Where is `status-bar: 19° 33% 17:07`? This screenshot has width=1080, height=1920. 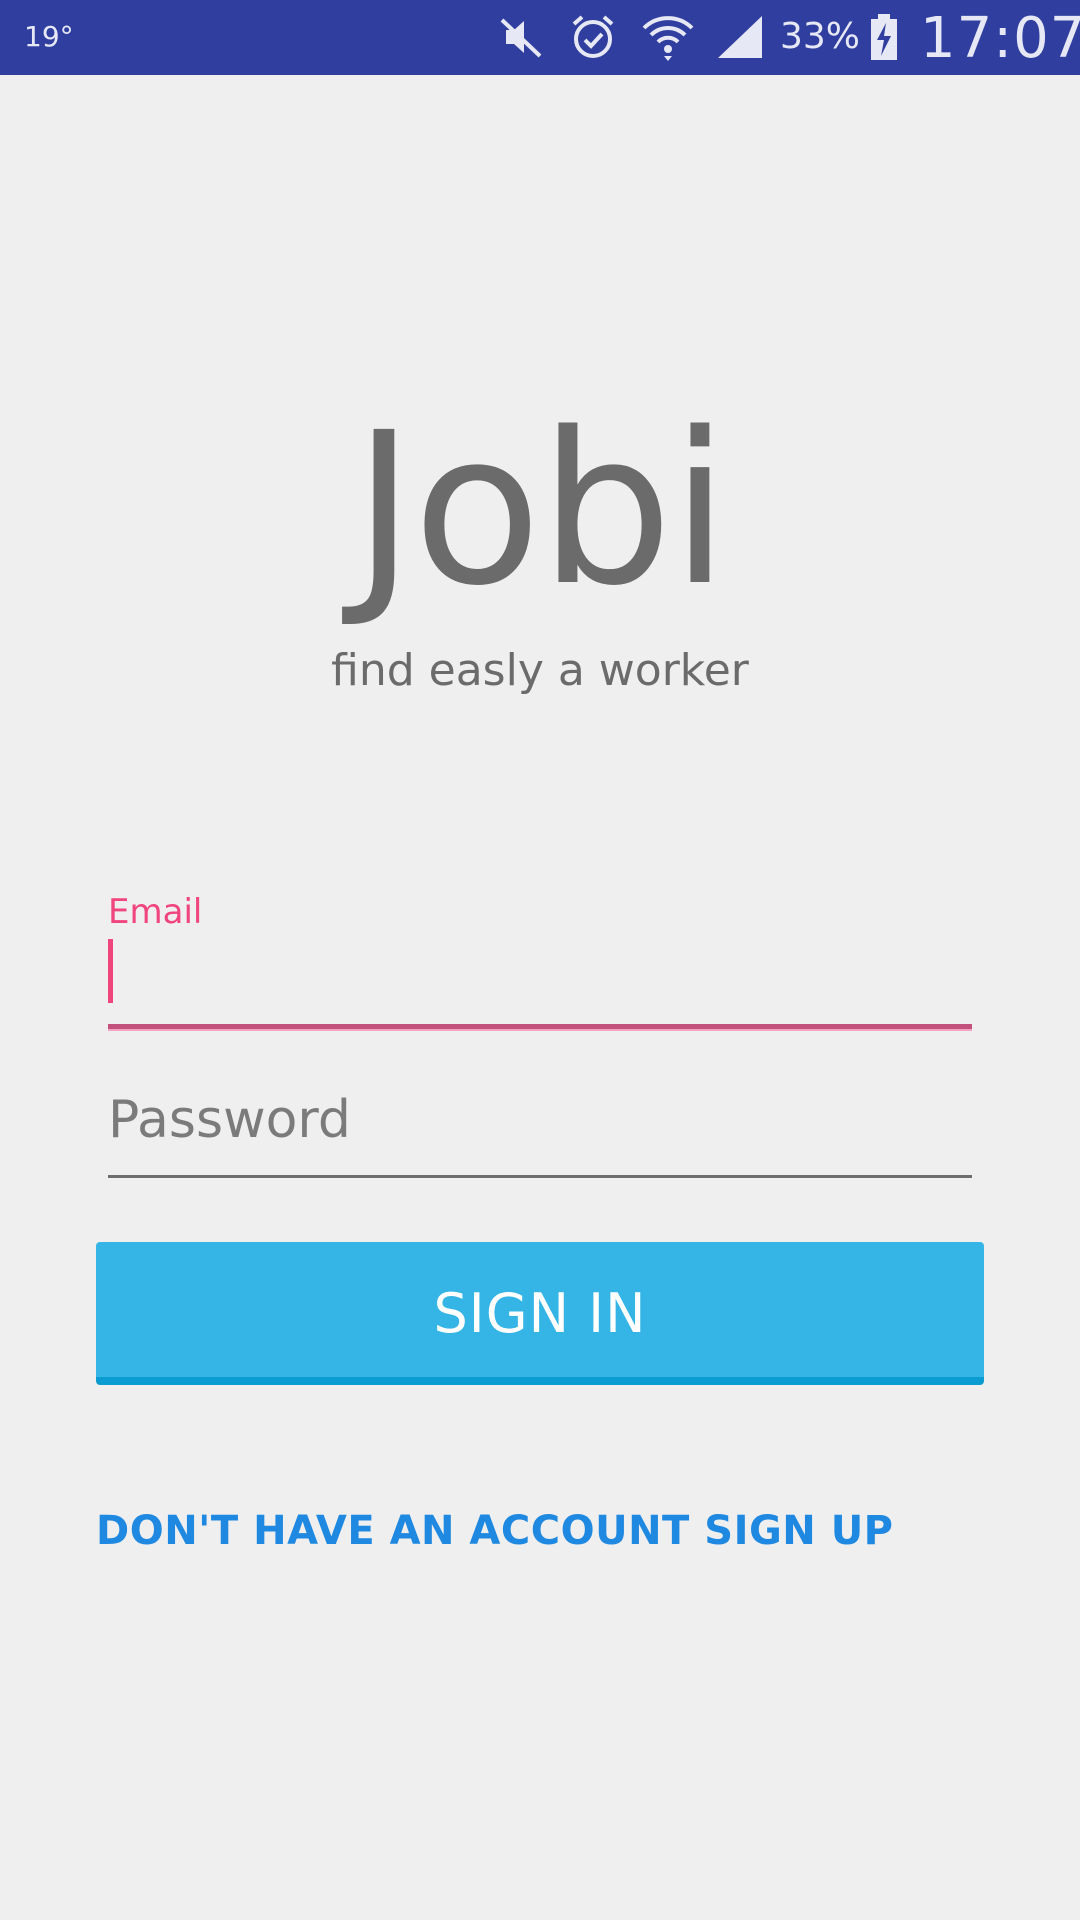 status-bar: 19° 33% 17:07 is located at coordinates (540, 37).